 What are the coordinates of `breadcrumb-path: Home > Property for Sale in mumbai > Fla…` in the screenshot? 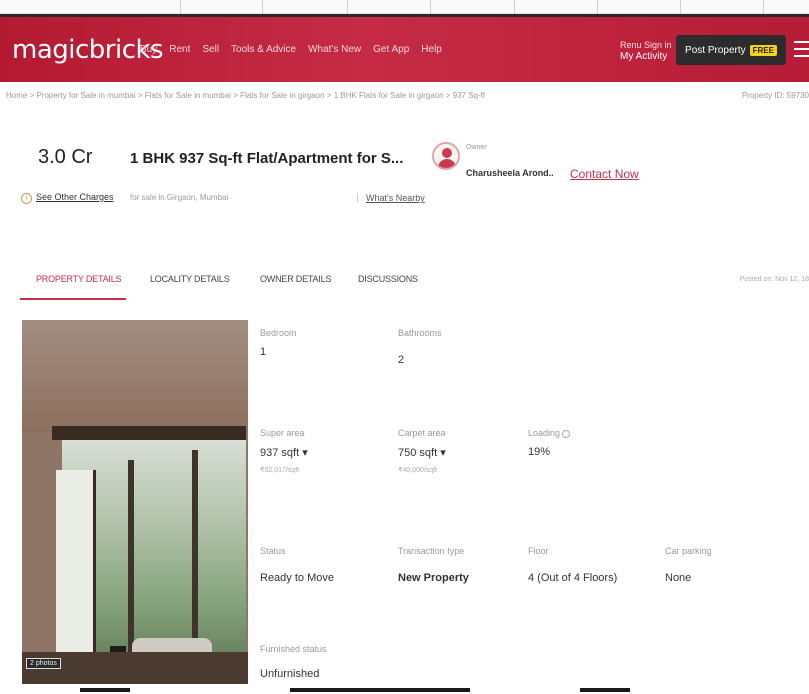 It's located at (245, 95).